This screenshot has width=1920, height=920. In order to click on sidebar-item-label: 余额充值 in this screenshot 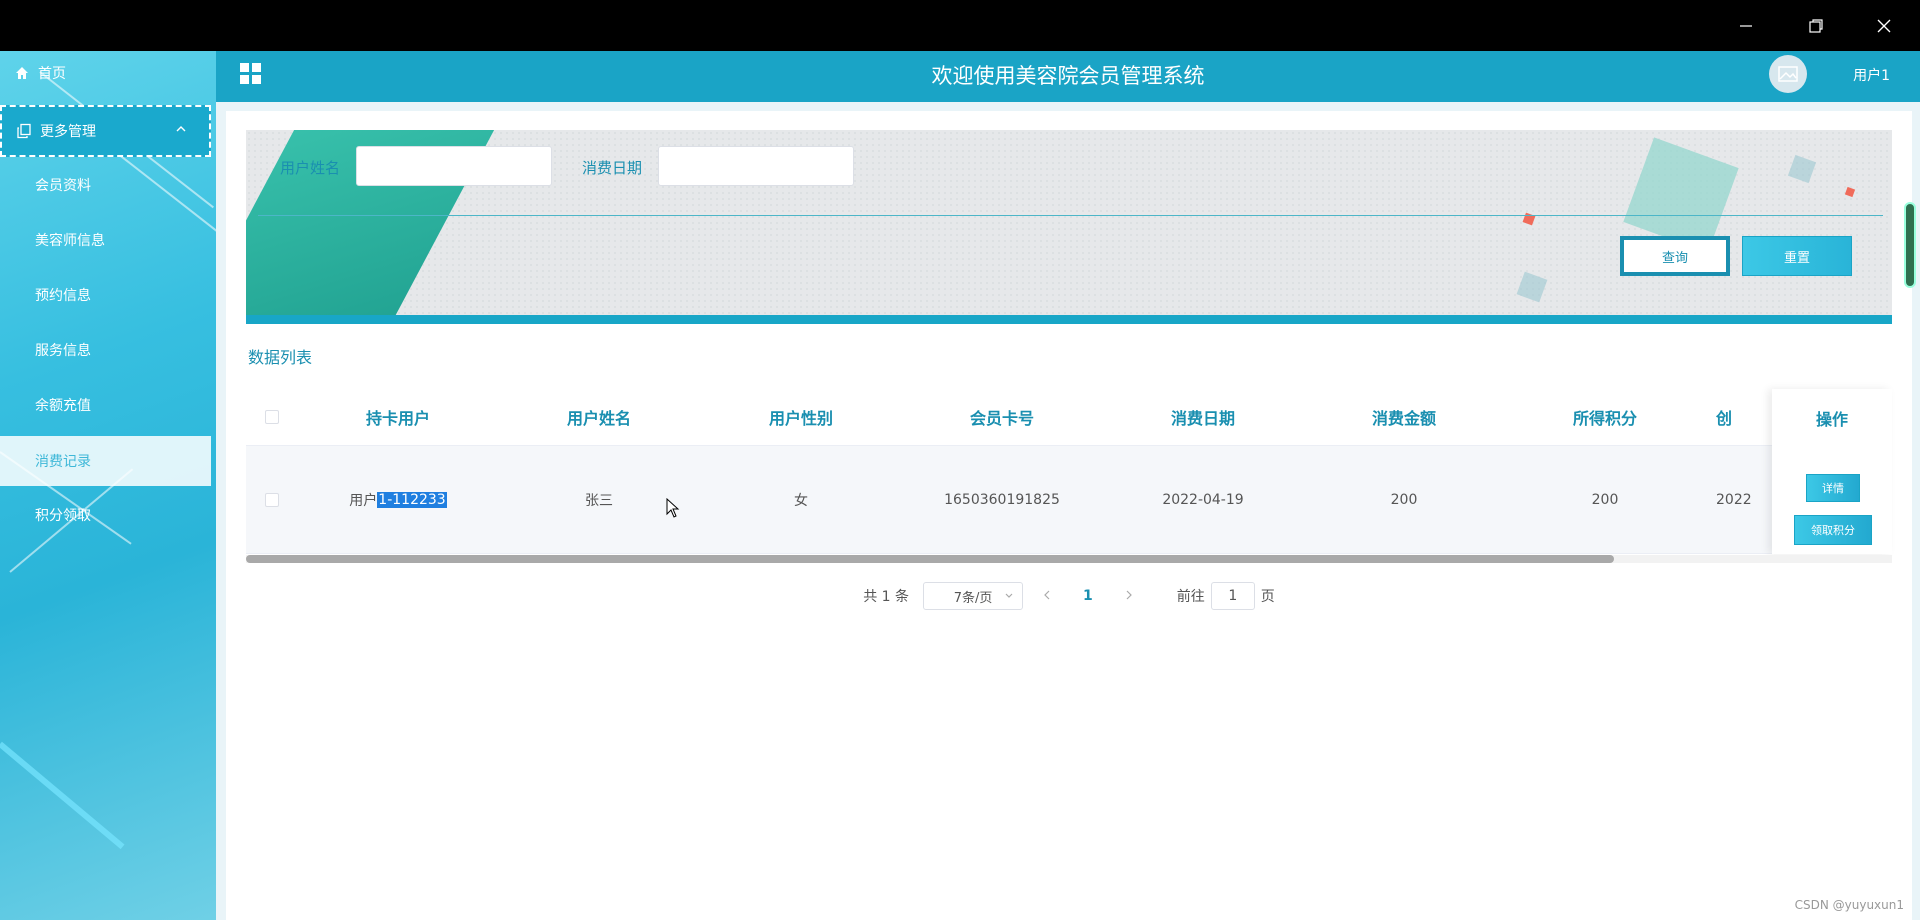, I will do `click(63, 406)`.